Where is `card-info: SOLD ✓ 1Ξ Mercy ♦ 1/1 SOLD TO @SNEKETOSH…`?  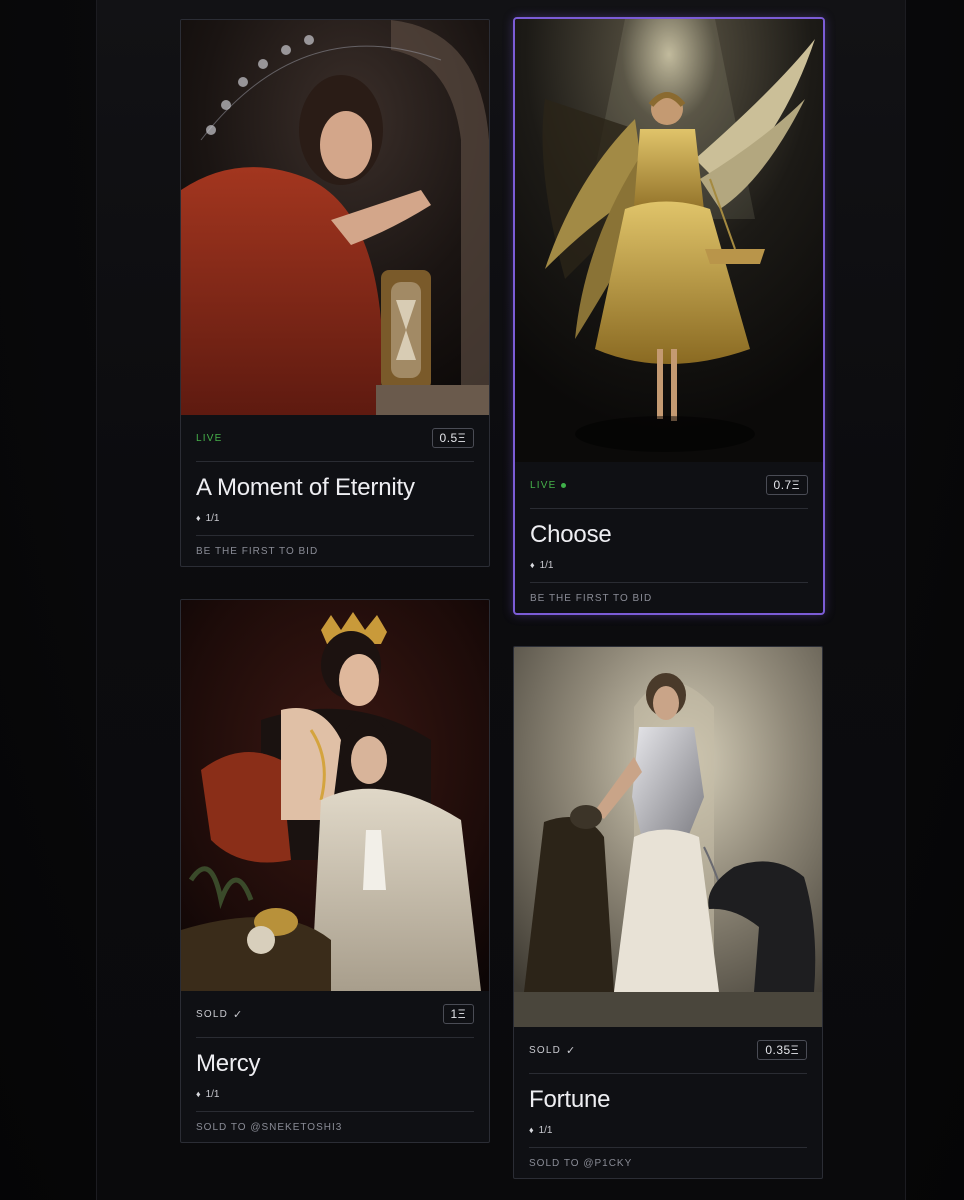 card-info: SOLD ✓ 1Ξ Mercy ♦ 1/1 SOLD TO @SNEKETOSH… is located at coordinates (335, 1066).